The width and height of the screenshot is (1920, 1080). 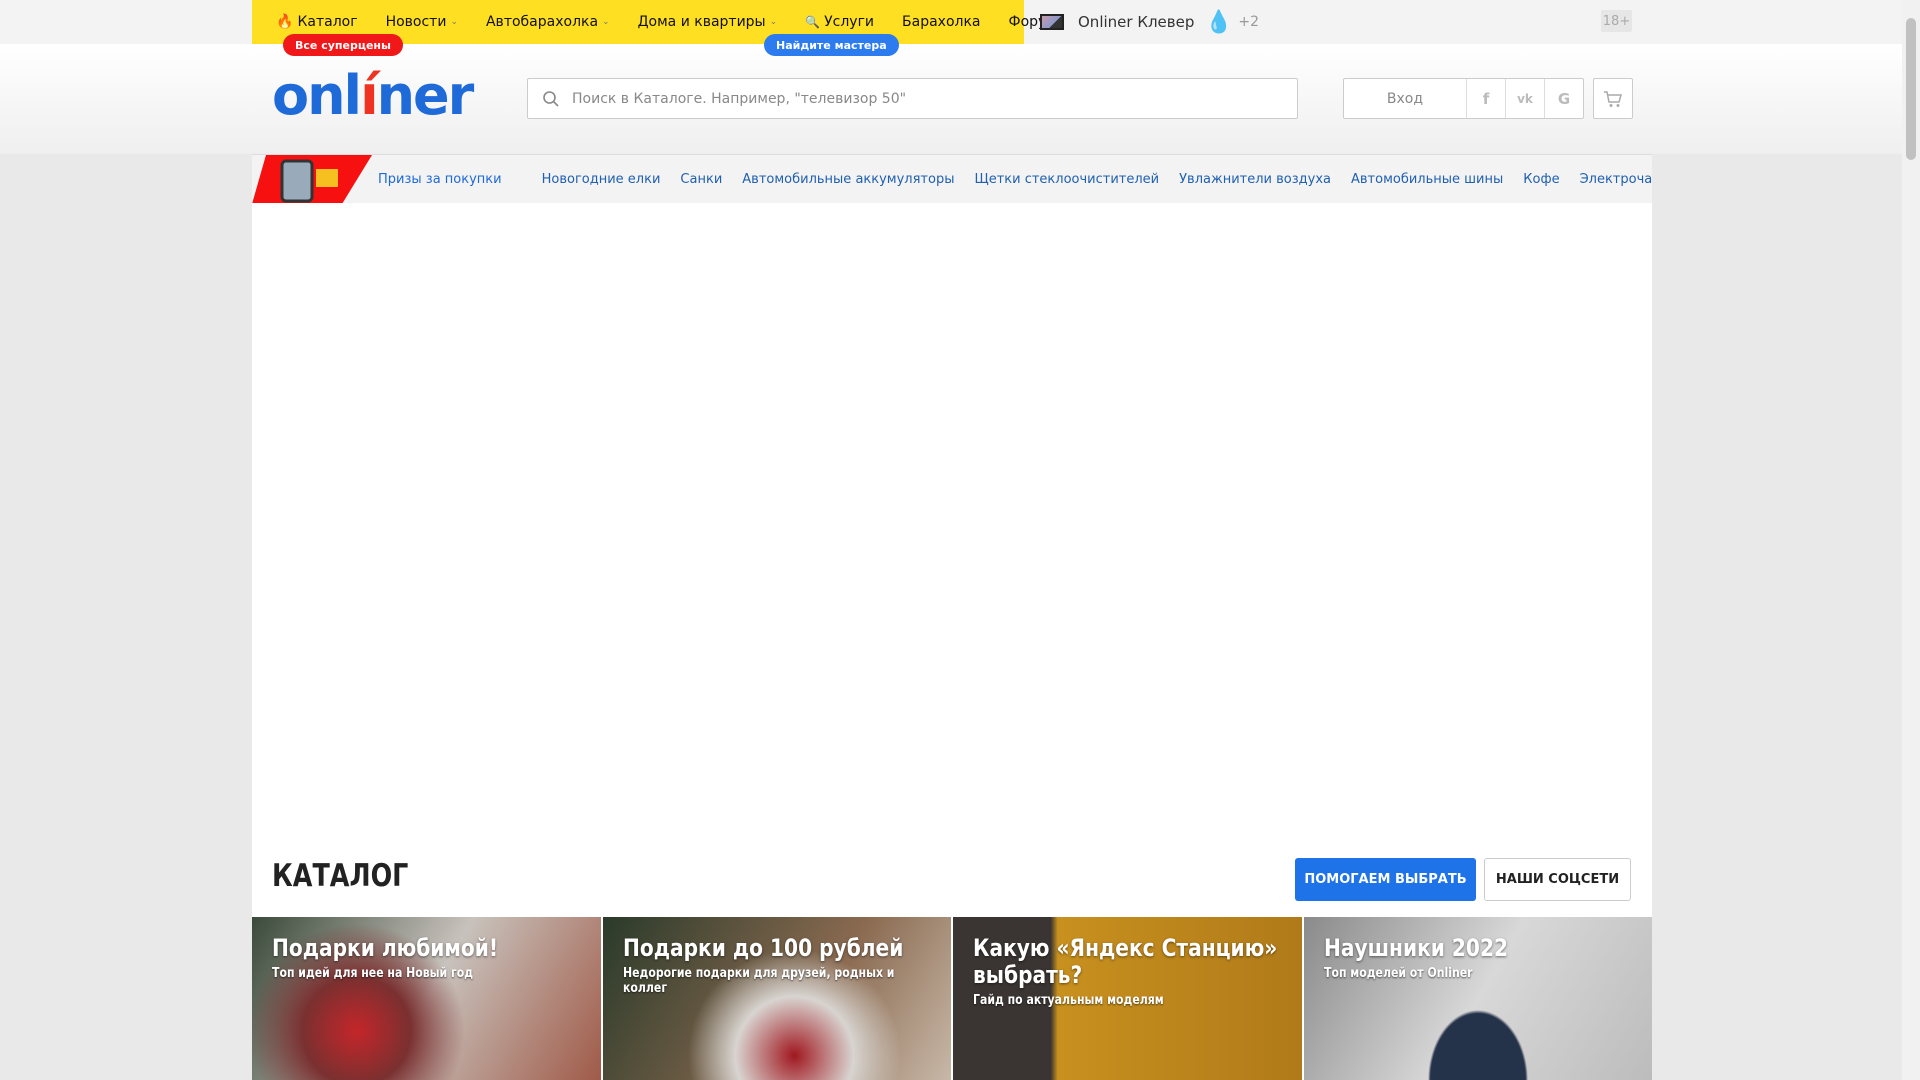 What do you see at coordinates (831, 45) in the screenshot?
I see `find-master-badge: Найдите мастера` at bounding box center [831, 45].